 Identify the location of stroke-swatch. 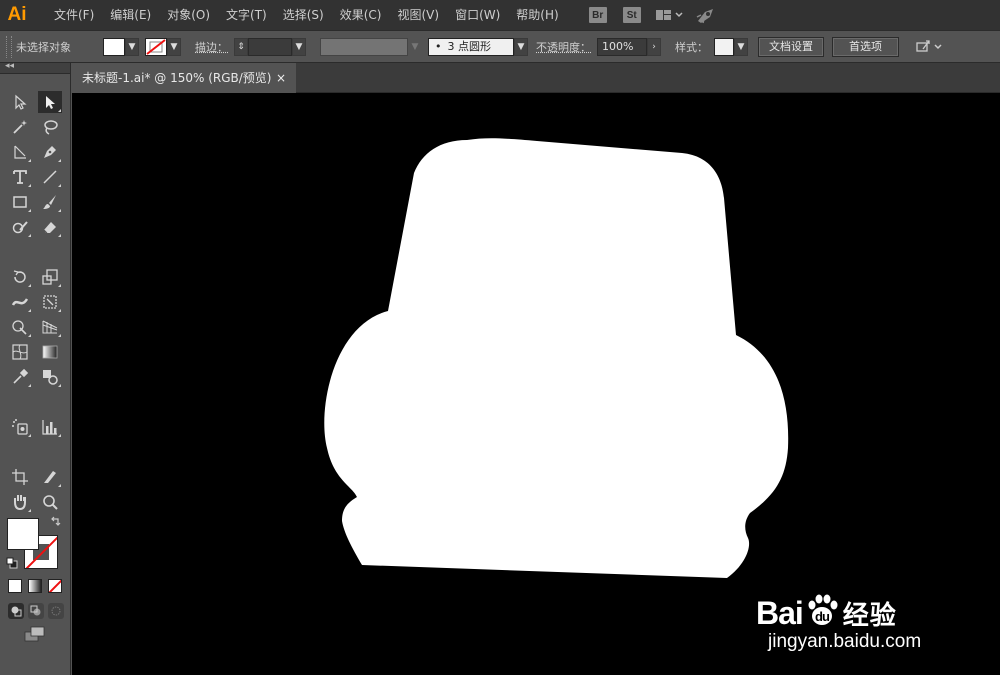
(156, 46).